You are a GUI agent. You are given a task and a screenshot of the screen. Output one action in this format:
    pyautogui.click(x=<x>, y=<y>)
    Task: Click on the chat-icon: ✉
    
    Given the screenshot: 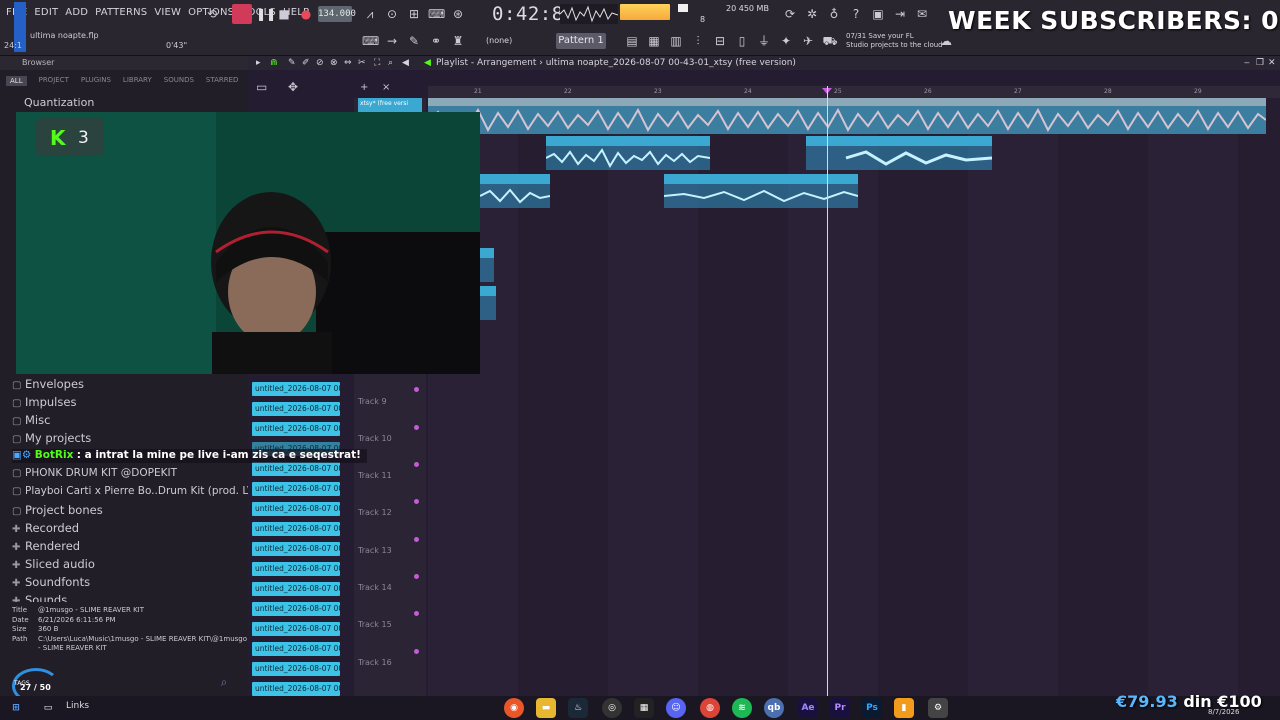 What is the action you would take?
    pyautogui.click(x=922, y=14)
    